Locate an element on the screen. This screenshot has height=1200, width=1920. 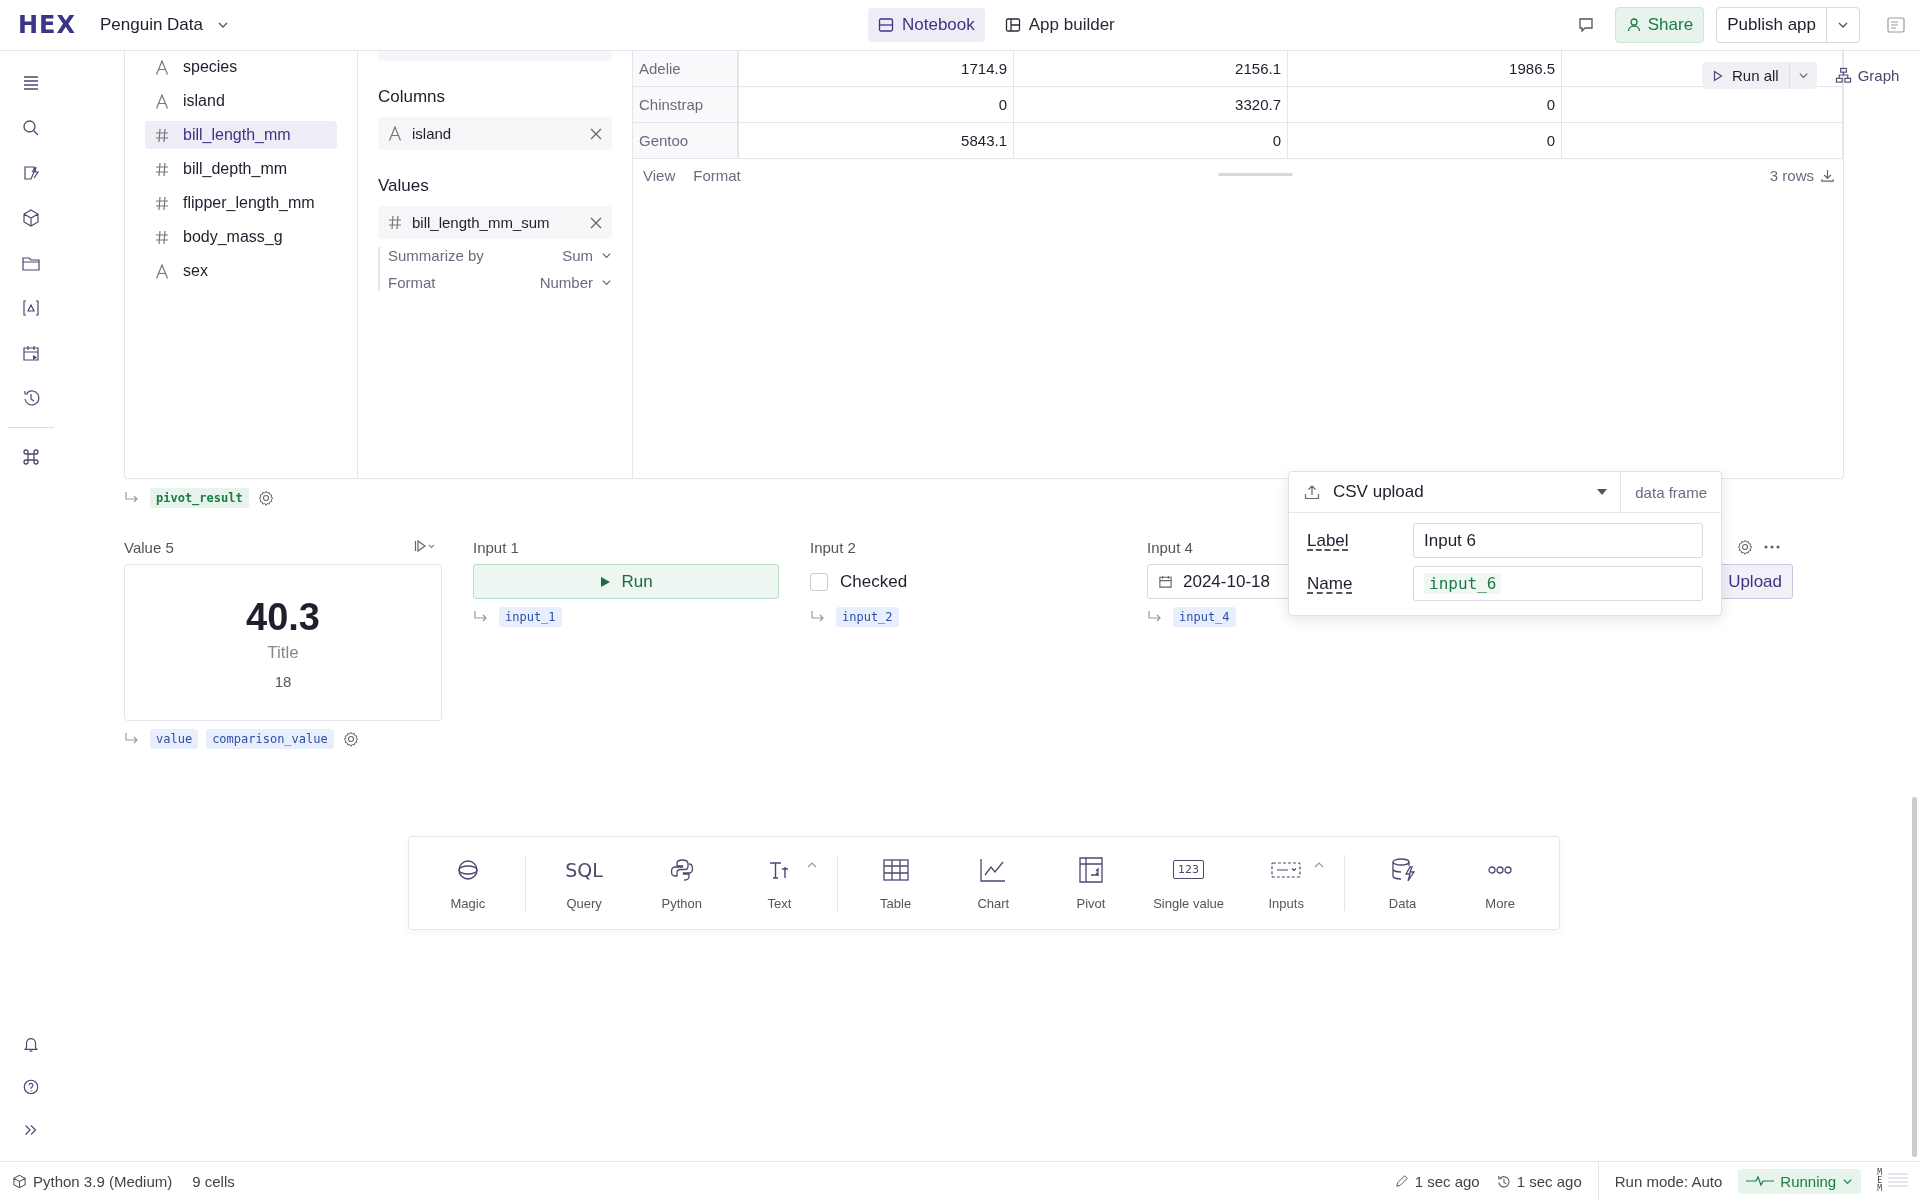
bell-icon is located at coordinates (31, 1044).